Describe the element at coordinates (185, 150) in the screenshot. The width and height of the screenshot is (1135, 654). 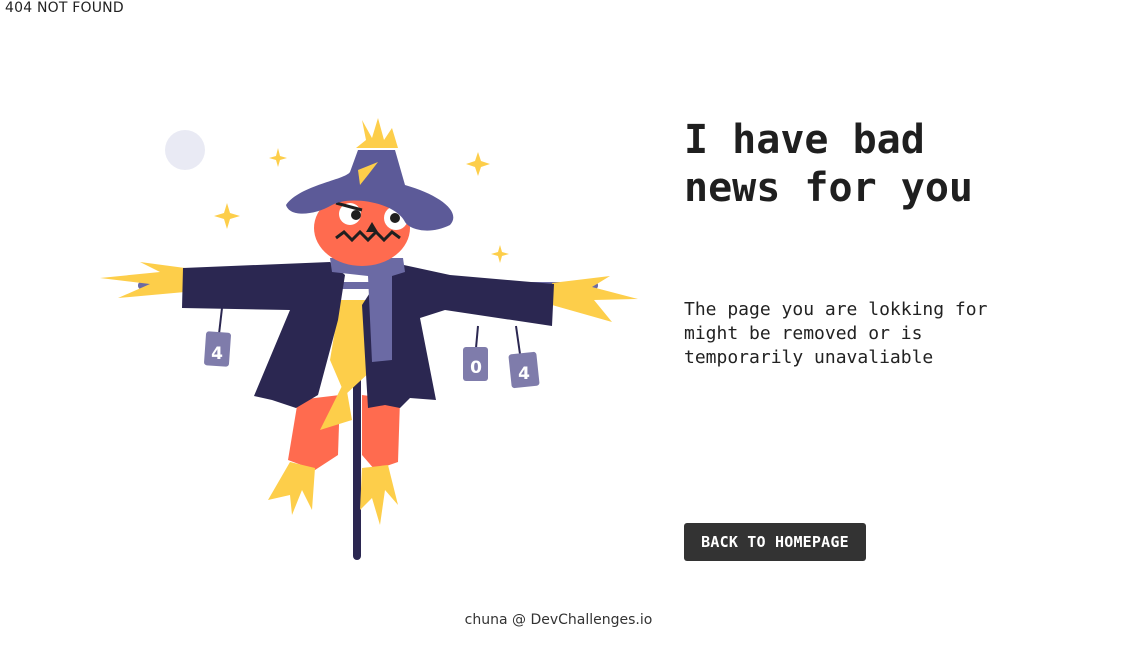
I see `moon-shape` at that location.